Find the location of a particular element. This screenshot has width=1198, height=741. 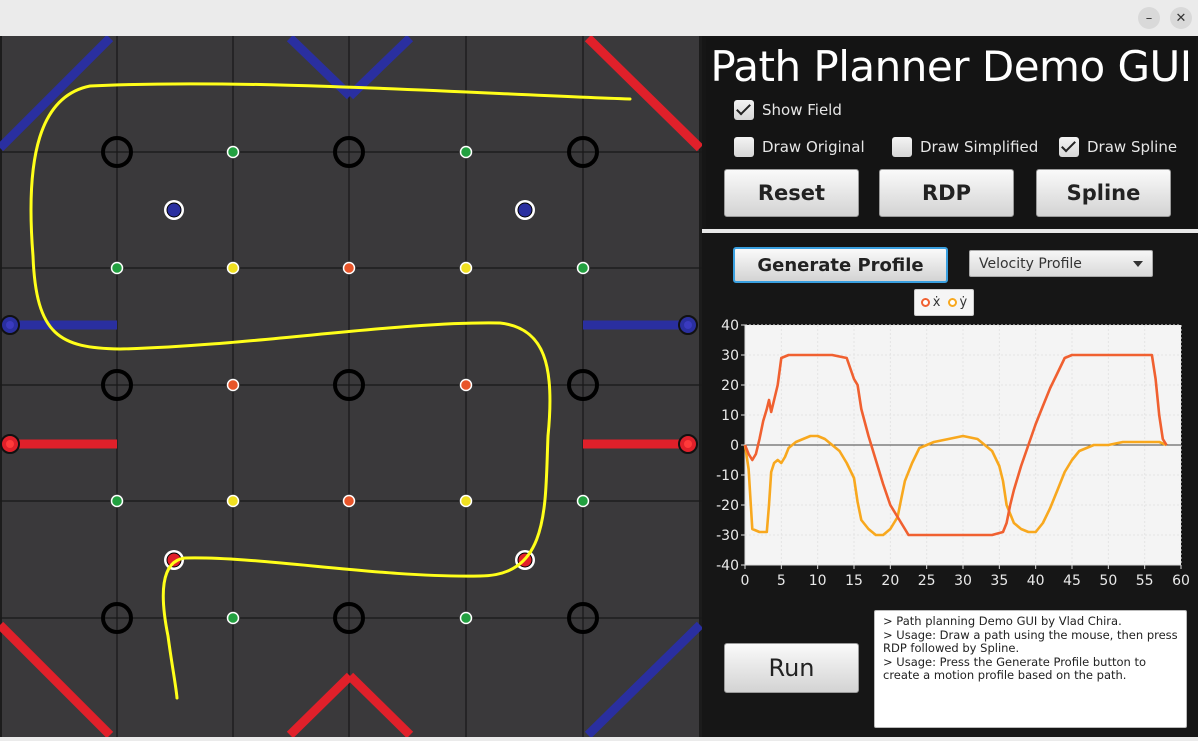

legend-label-y: ẏ is located at coordinates (963, 302).